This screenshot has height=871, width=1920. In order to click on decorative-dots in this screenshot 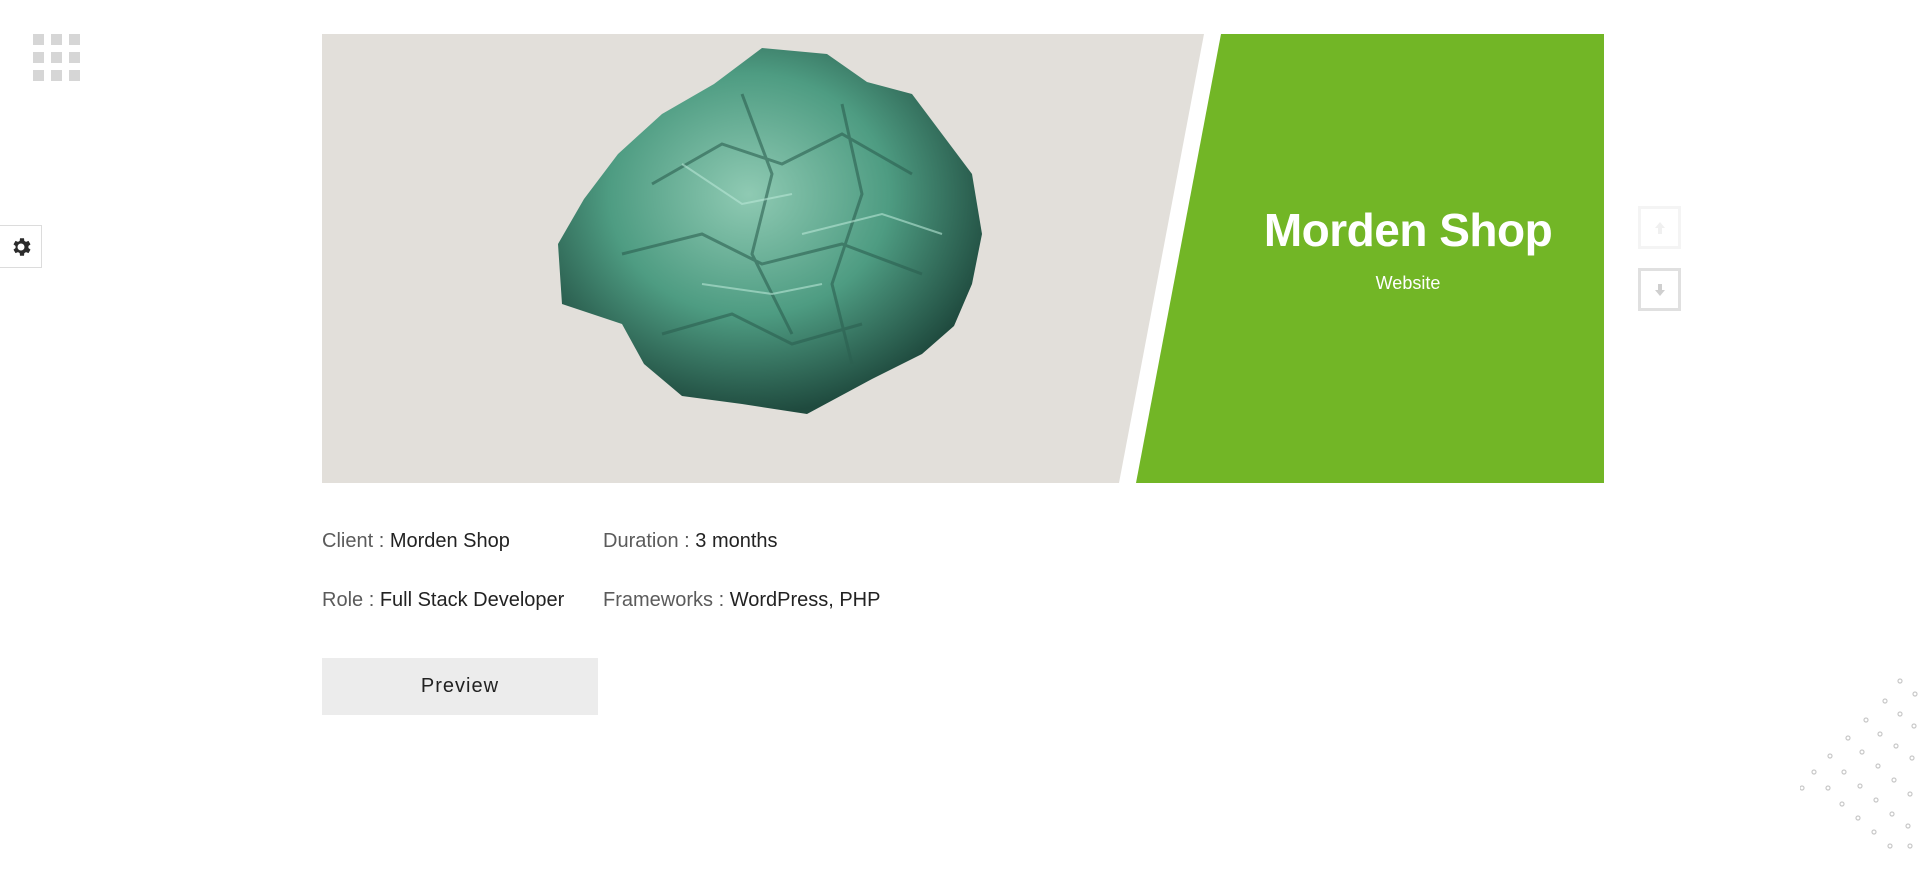, I will do `click(1859, 763)`.